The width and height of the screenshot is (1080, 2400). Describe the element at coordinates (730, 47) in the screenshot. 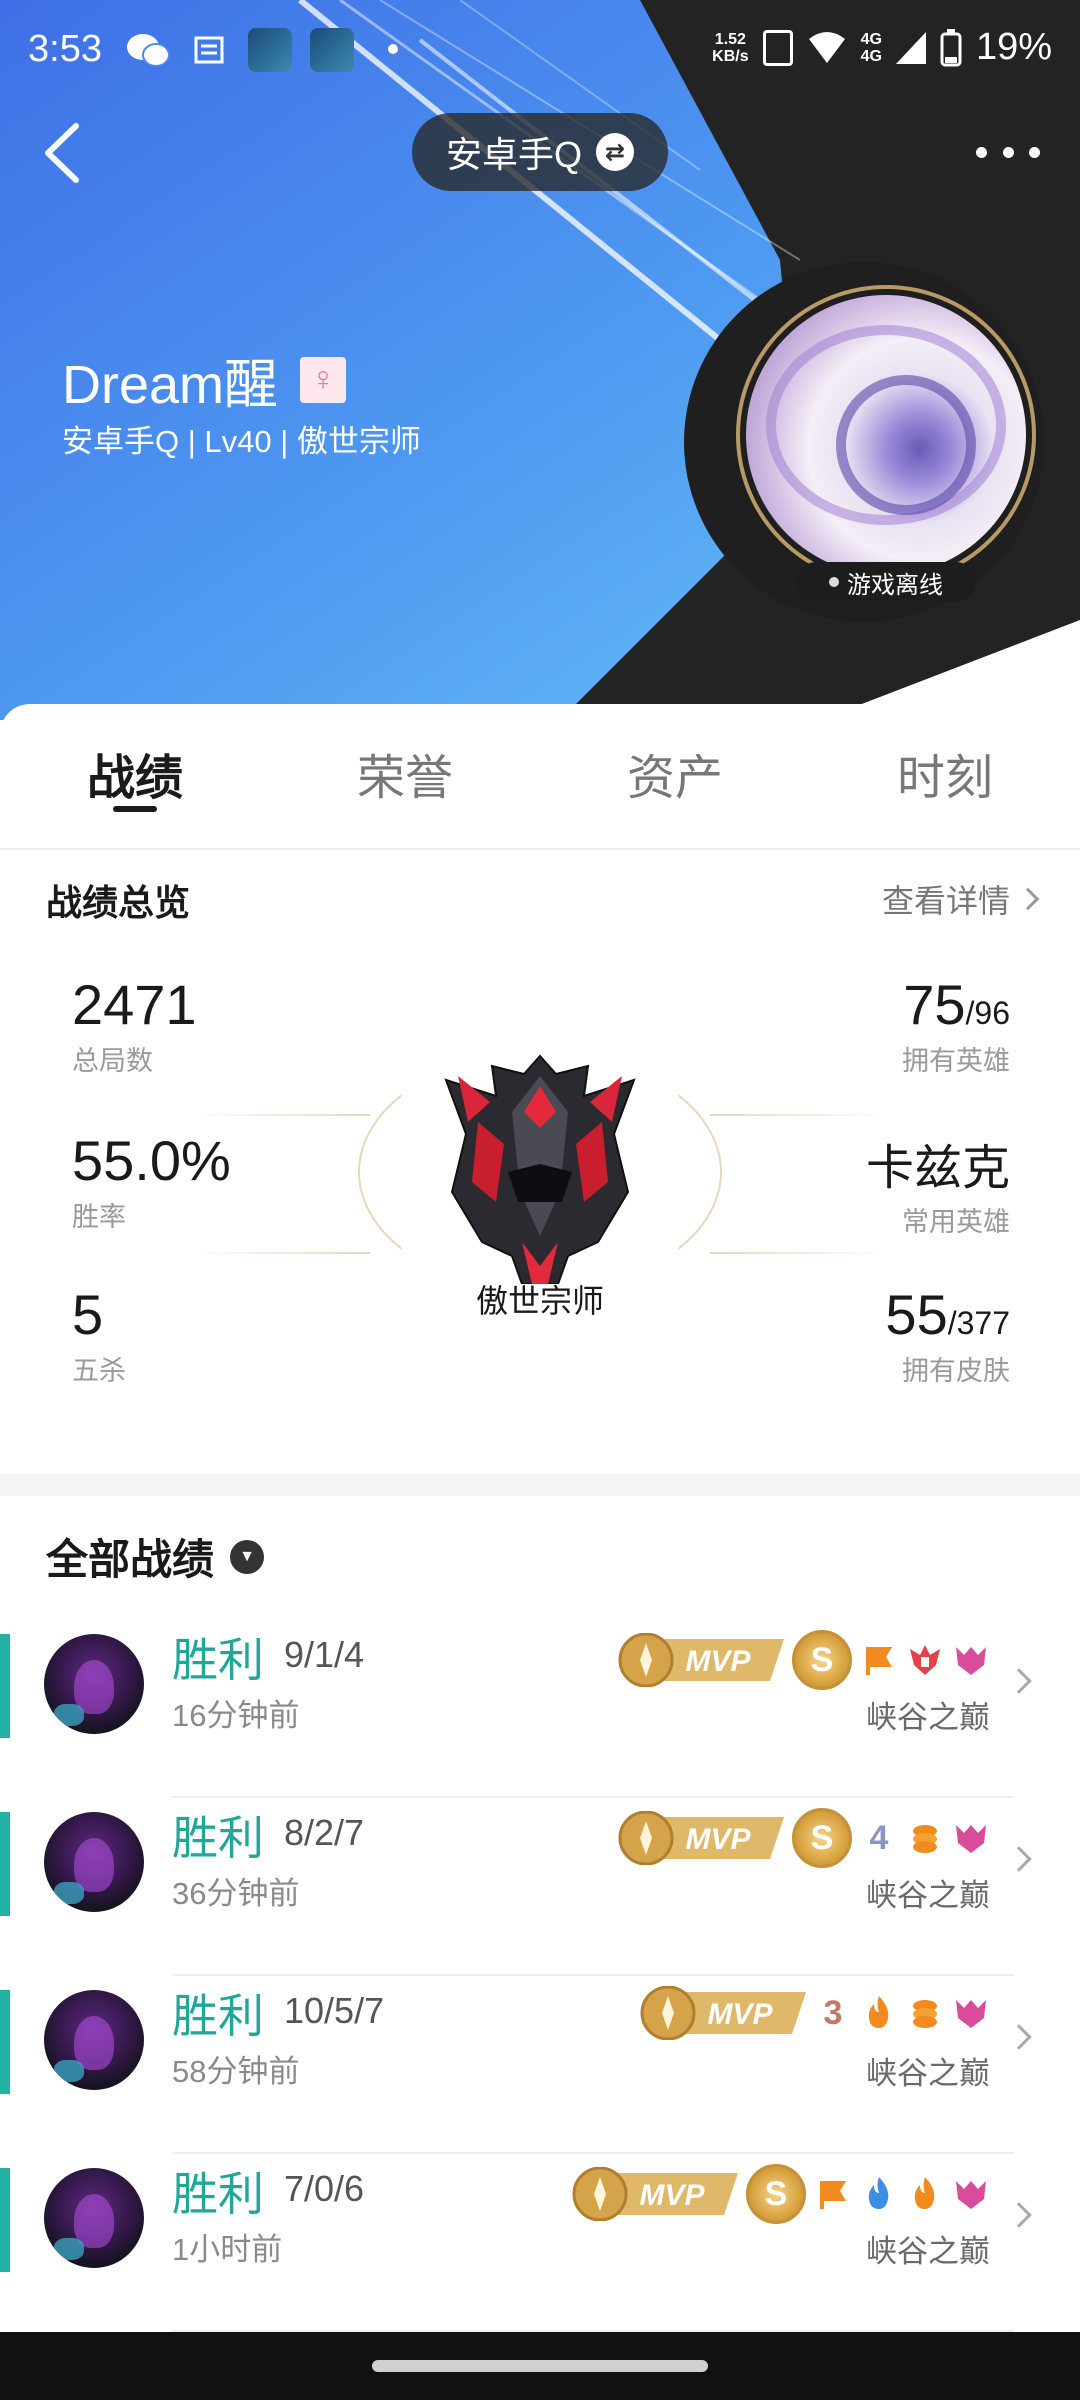

I see `net-speed: 1.52 KB/s` at that location.